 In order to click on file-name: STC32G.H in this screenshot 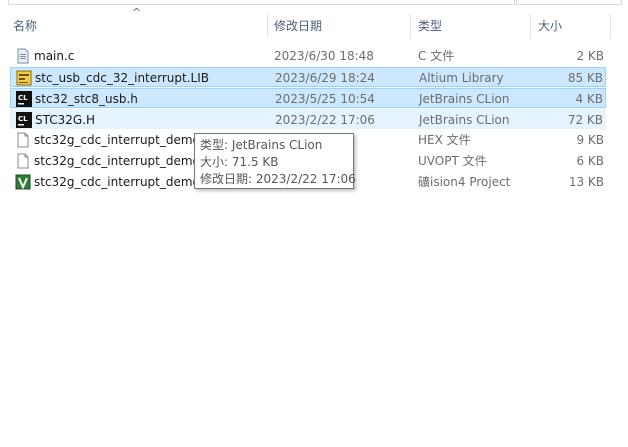, I will do `click(65, 120)`.